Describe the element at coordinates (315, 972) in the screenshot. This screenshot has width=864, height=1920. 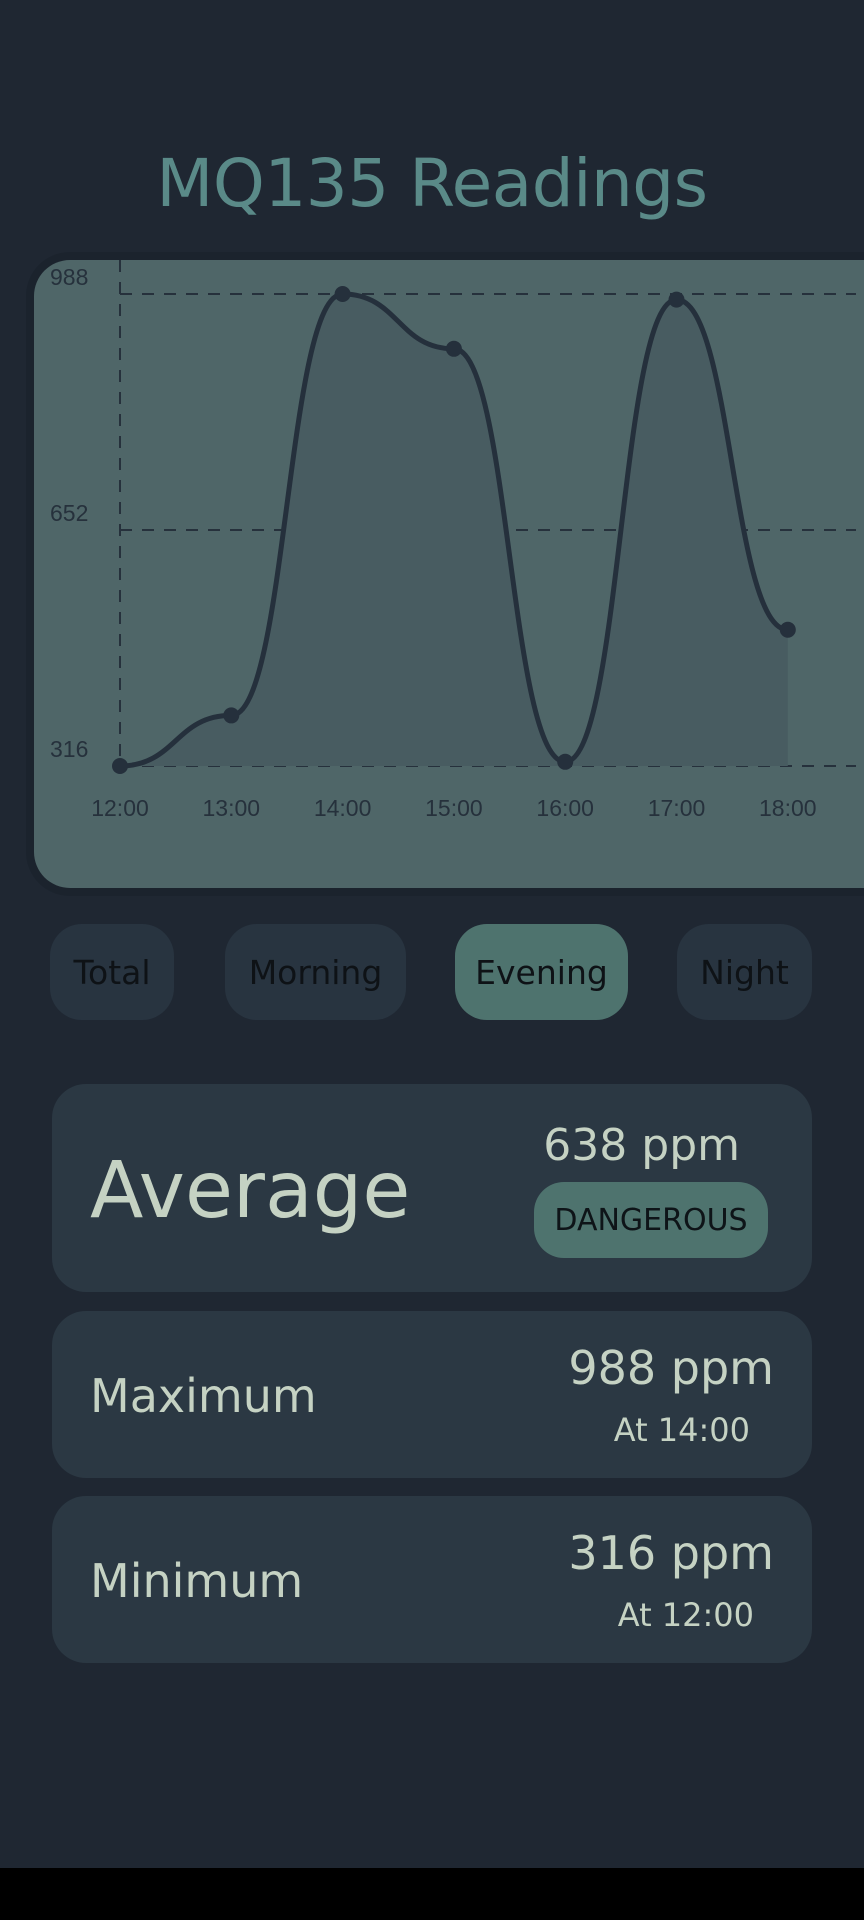
I see `filter-morning-chip: Morning` at that location.